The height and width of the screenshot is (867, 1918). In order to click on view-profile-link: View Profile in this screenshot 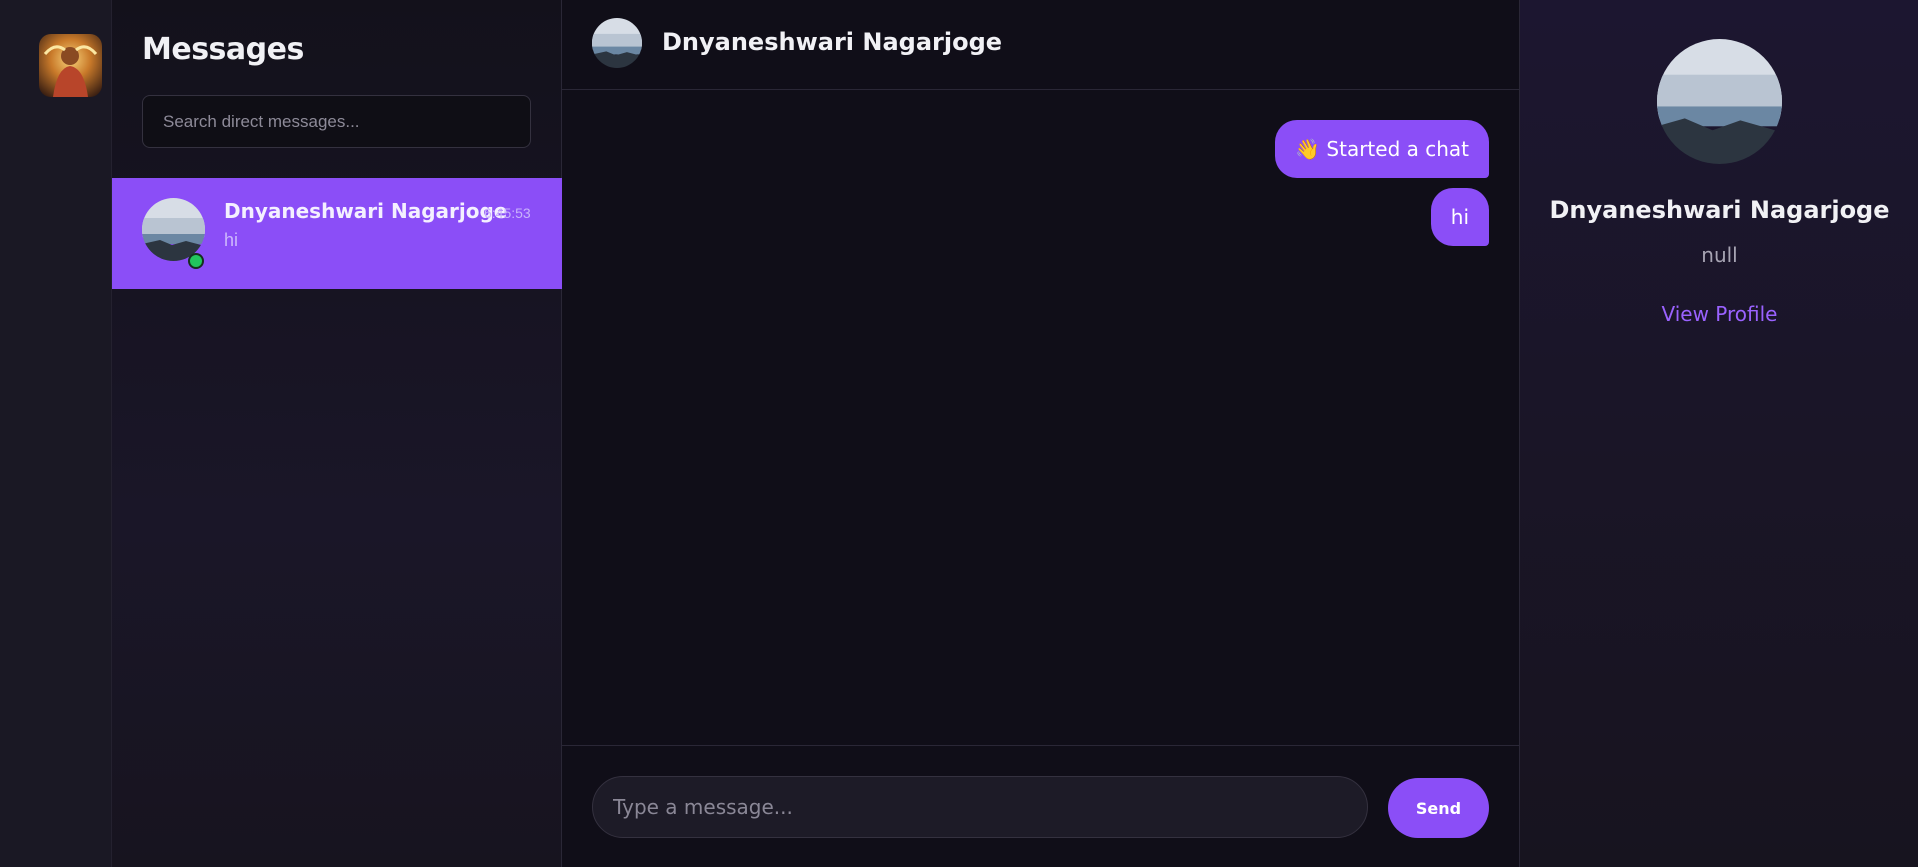, I will do `click(1719, 314)`.